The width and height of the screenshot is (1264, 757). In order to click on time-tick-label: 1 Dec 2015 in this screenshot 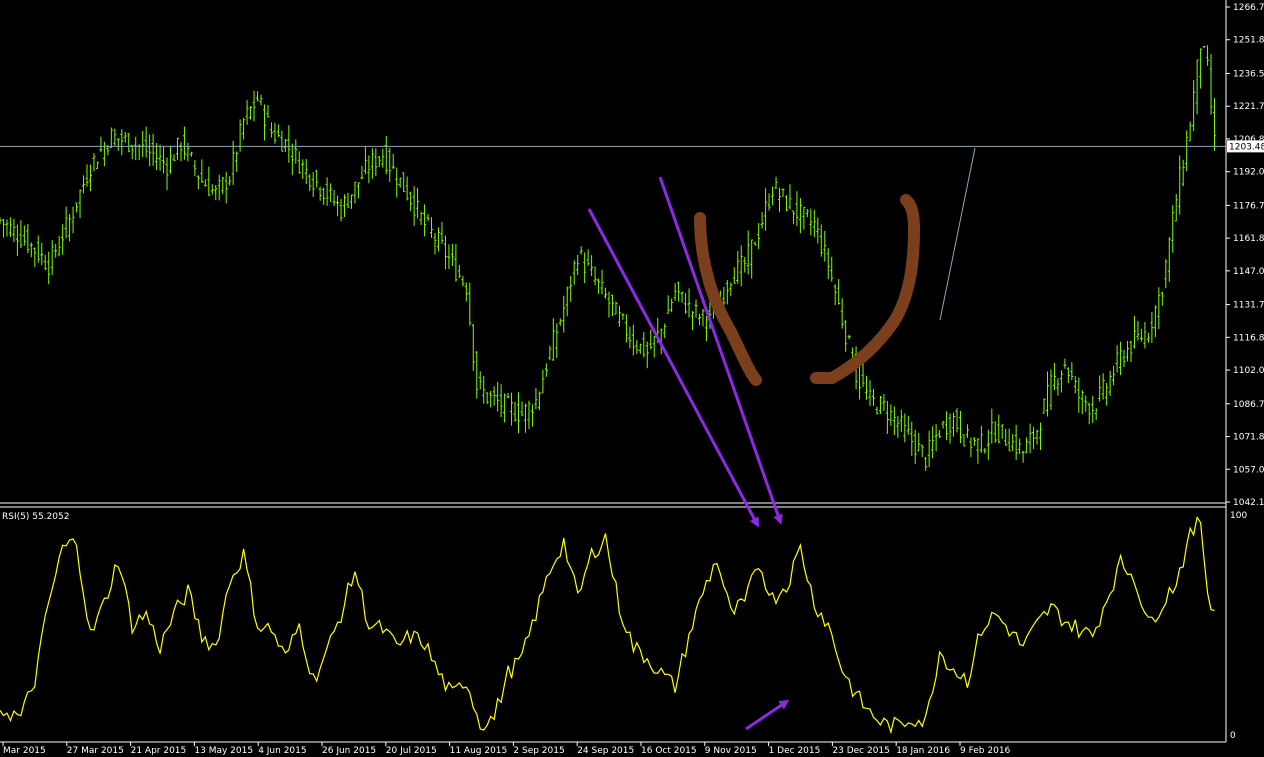, I will do `click(795, 751)`.